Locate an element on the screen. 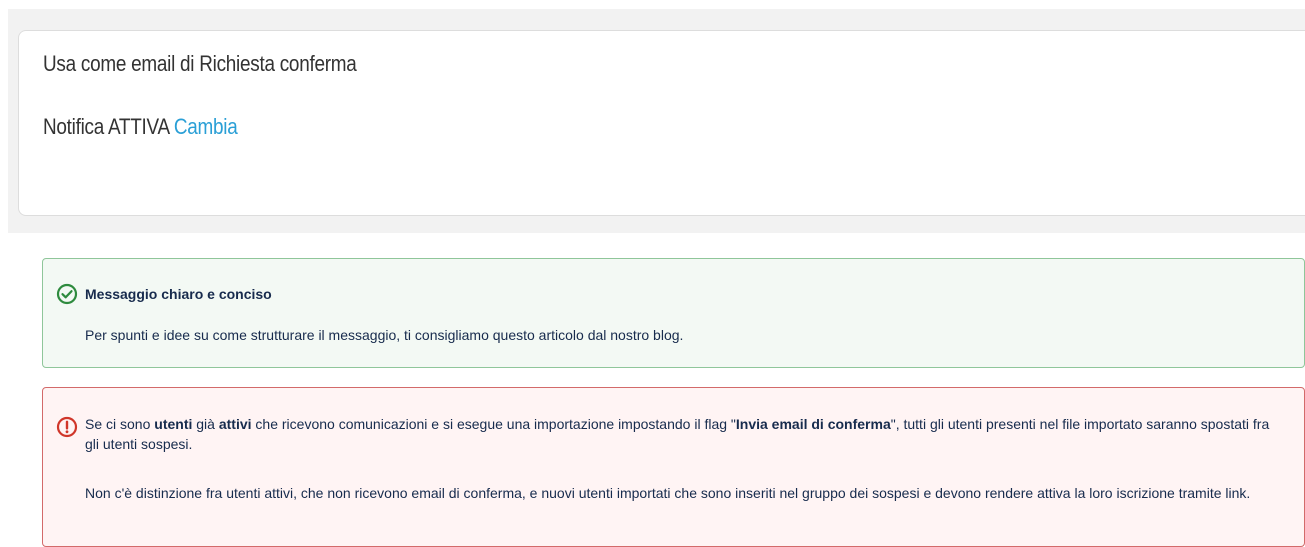  notification-status: Notifica ATTIVA Cambia is located at coordinates (140, 127).